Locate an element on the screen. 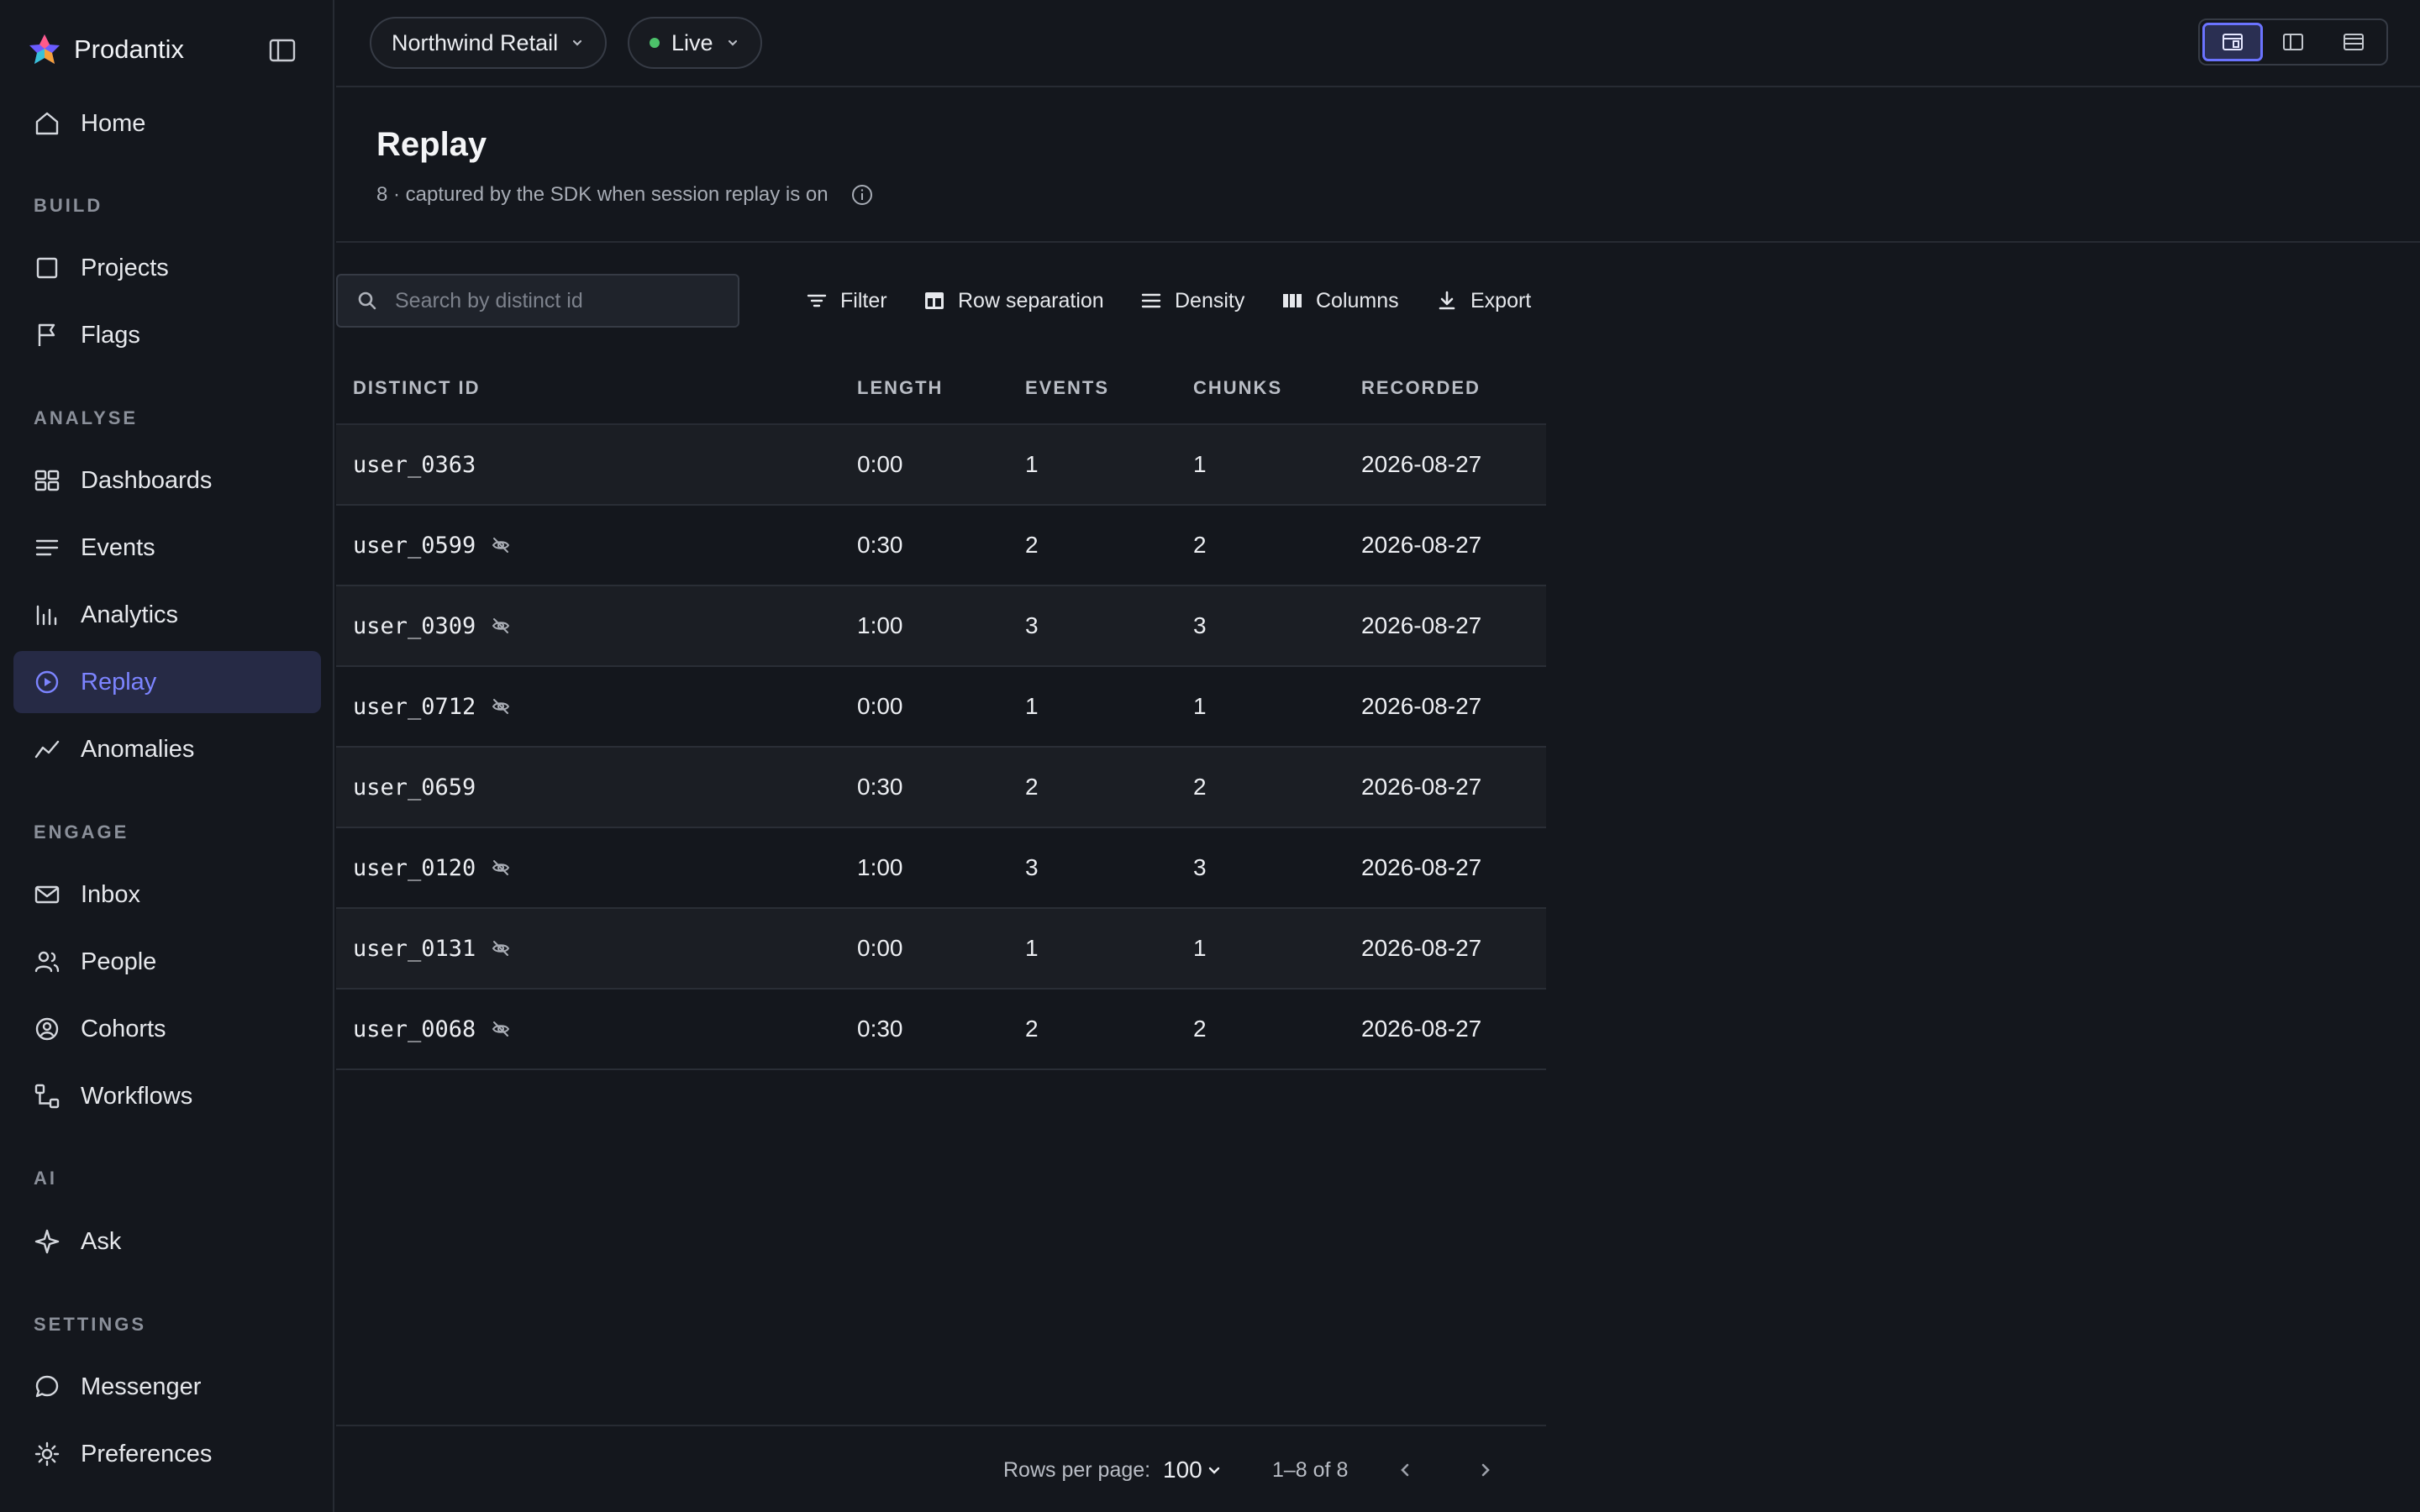  sidebar-toggle-icon is located at coordinates (283, 50).